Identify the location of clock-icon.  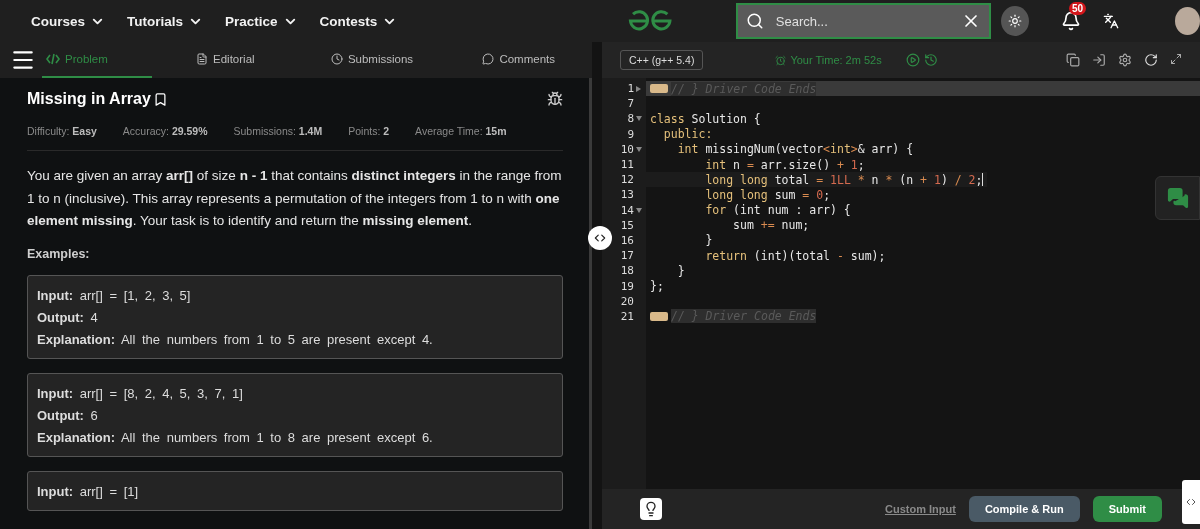
(336, 59).